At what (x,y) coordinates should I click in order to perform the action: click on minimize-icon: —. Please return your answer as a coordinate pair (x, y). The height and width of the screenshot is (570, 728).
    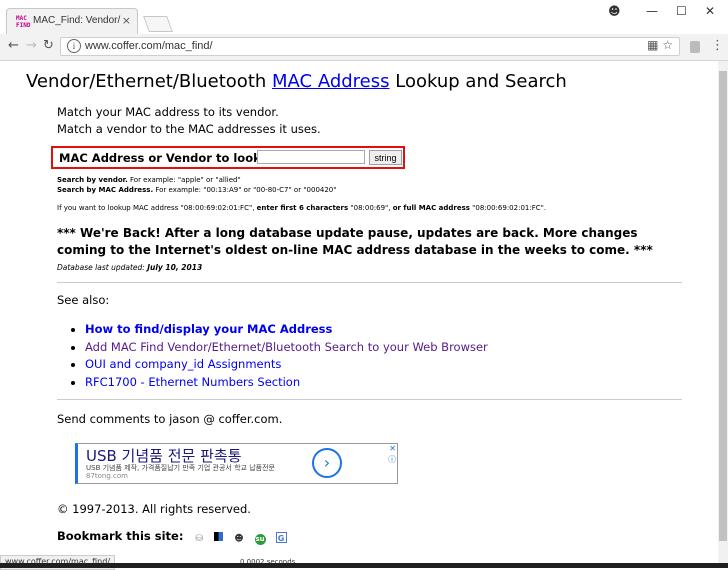
    Looking at the image, I should click on (652, 11).